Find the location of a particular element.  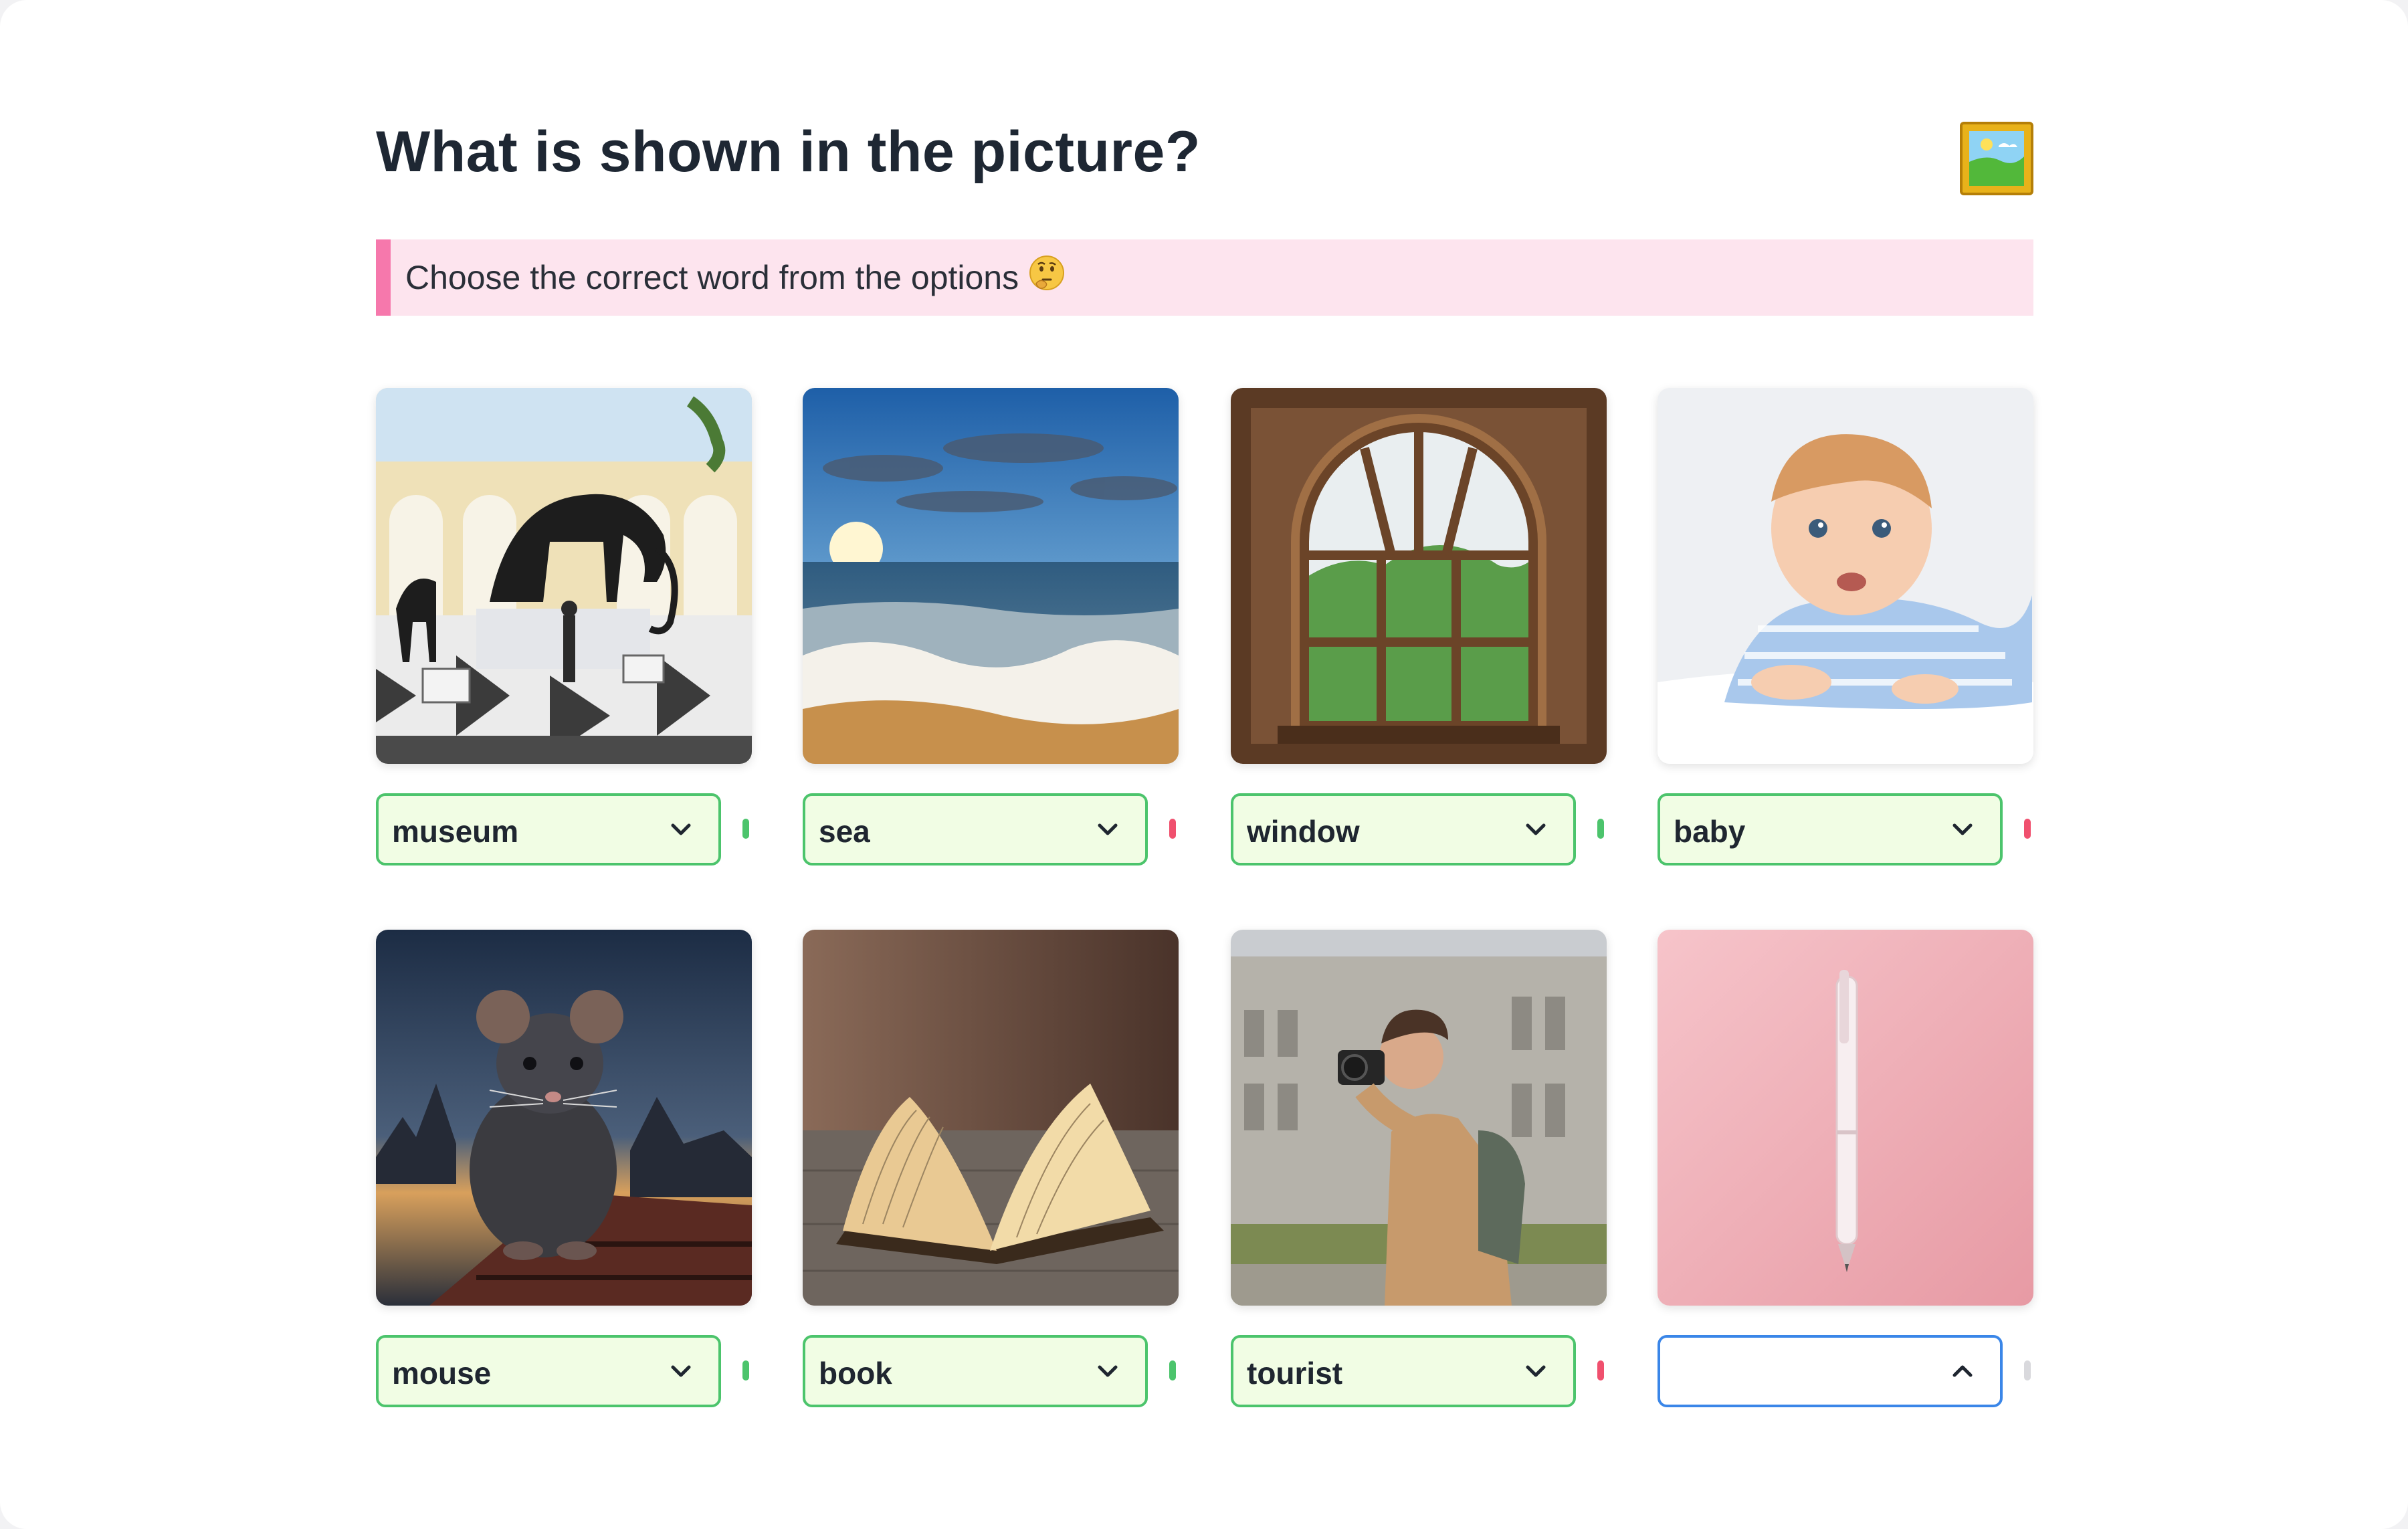

chevron-up-icon is located at coordinates (1962, 1371).